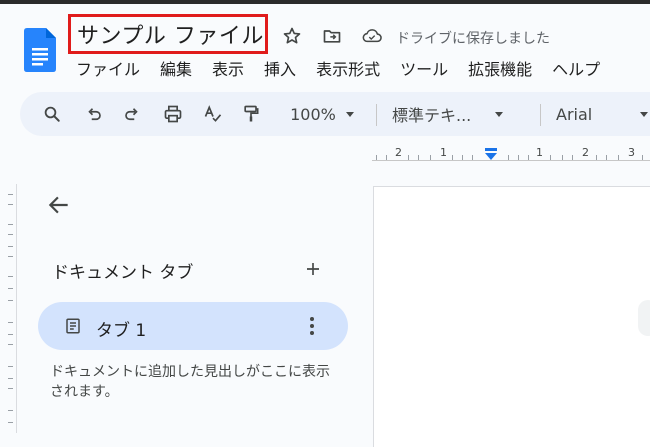  Describe the element at coordinates (576, 67) in the screenshot. I see `menu-help: ヘルプ` at that location.